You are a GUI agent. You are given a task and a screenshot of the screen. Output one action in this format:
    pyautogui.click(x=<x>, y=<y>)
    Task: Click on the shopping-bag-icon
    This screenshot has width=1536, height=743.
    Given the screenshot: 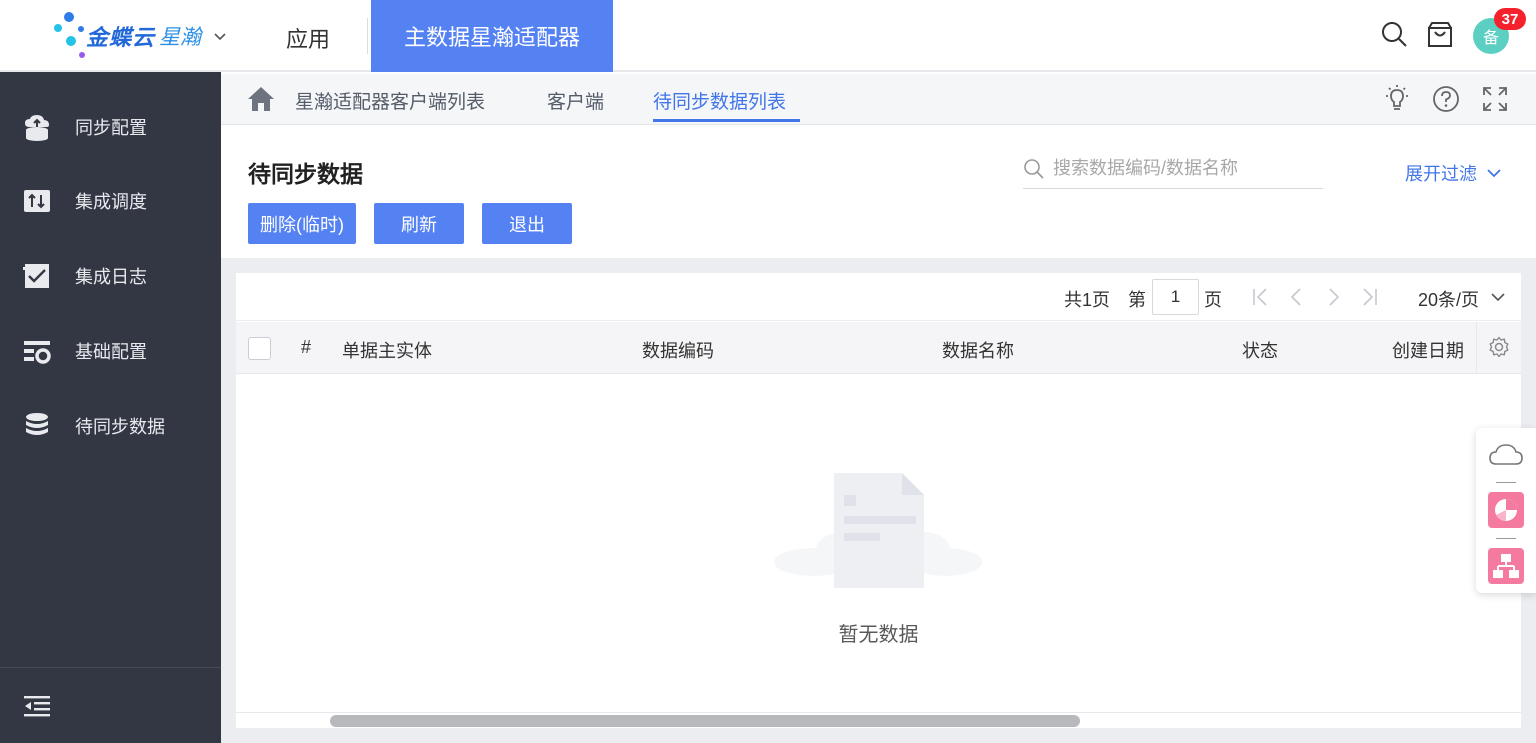 What is the action you would take?
    pyautogui.click(x=1440, y=34)
    